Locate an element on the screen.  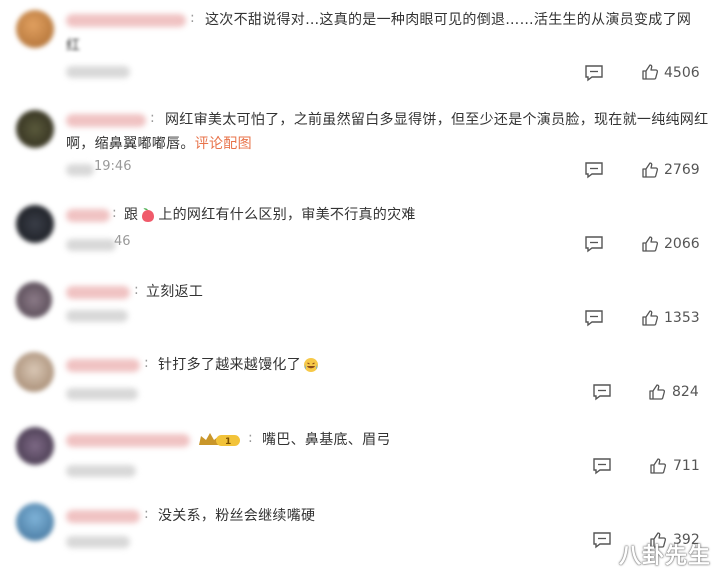
comment-text: 针打多了越来越馒化了 is located at coordinates (239, 365).